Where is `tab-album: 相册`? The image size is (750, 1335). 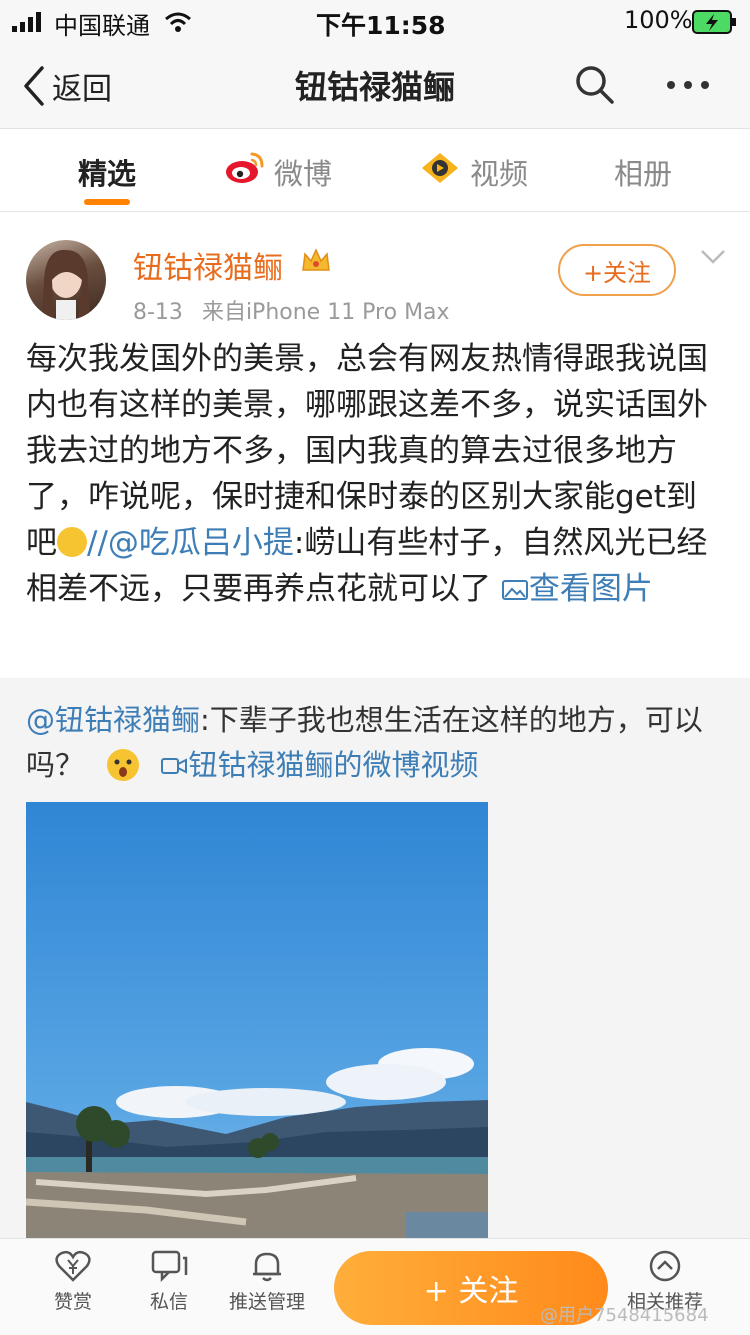
tab-album: 相册 is located at coordinates (643, 172).